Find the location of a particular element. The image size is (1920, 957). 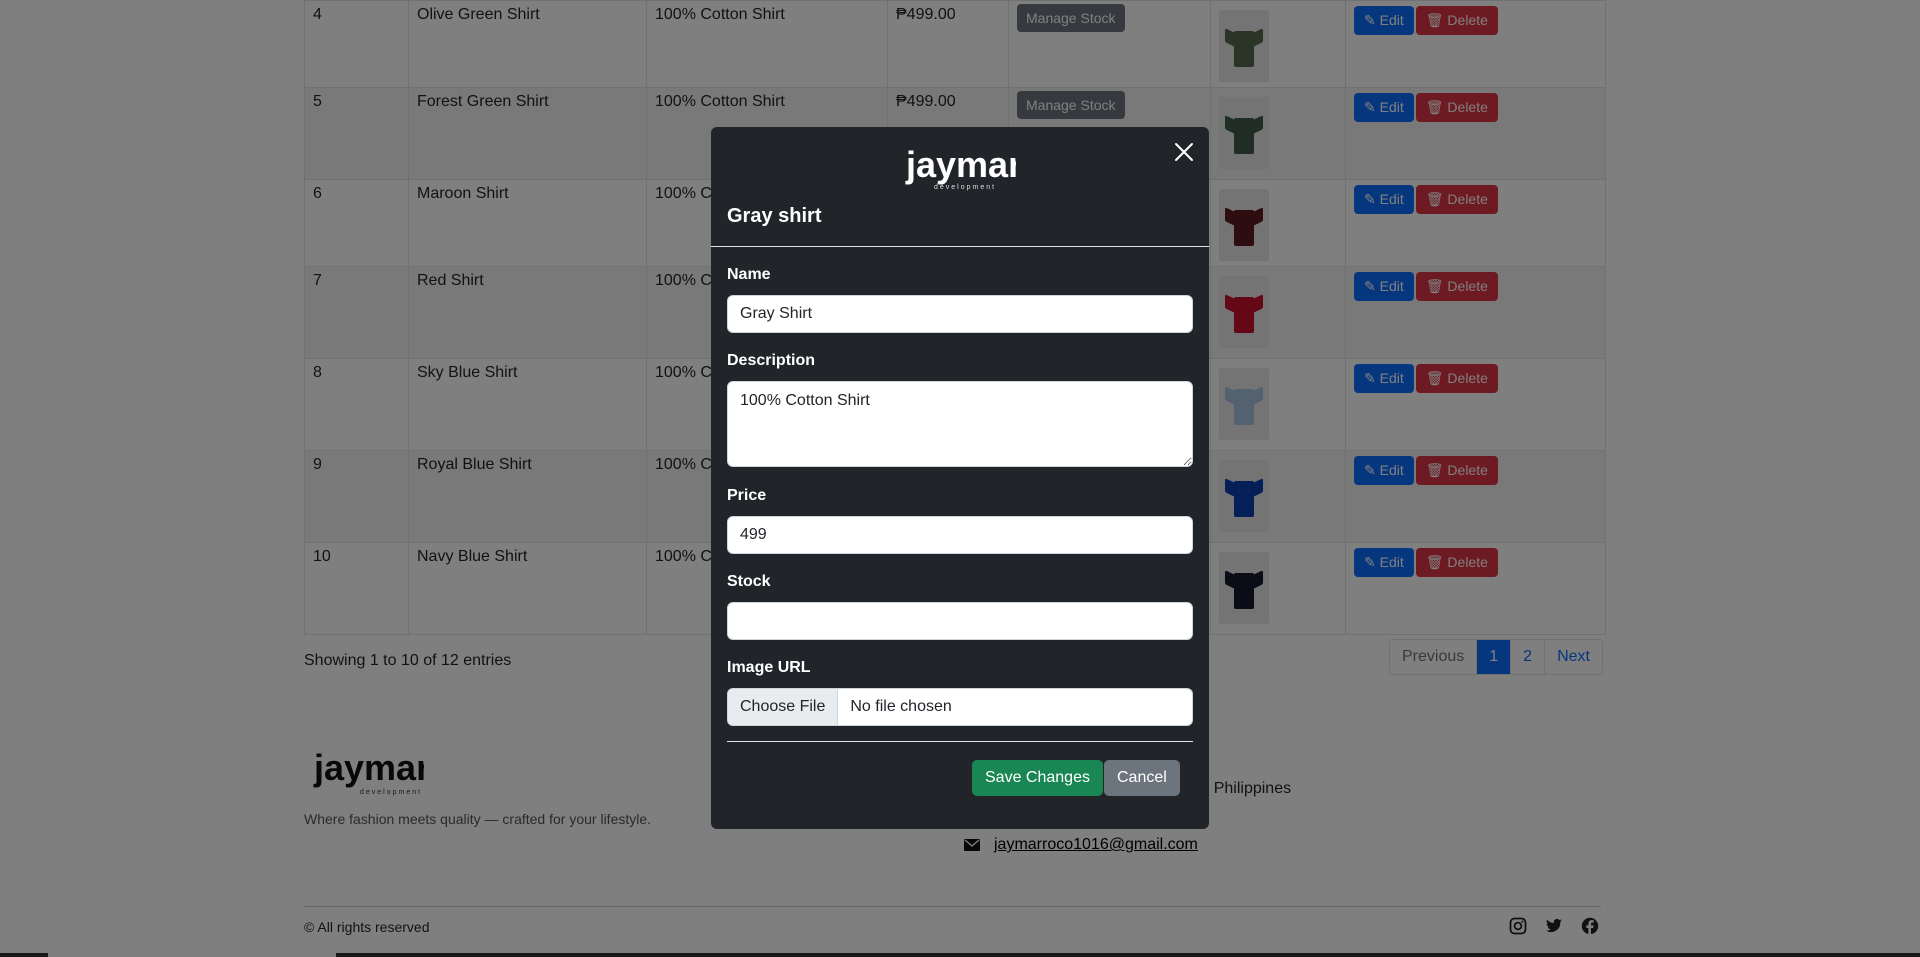

choose-file-button: Choose File is located at coordinates (783, 707).